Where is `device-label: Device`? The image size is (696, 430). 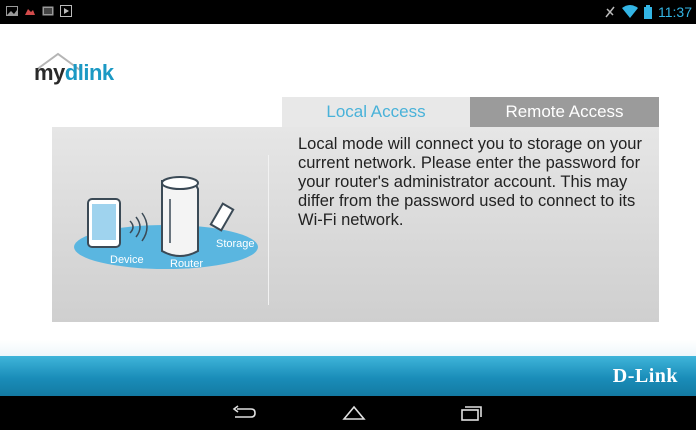
device-label: Device is located at coordinates (127, 260).